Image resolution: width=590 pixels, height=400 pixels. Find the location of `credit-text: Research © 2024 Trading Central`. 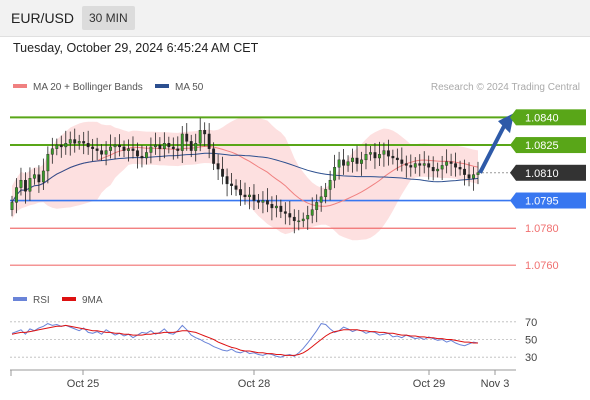

credit-text: Research © 2024 Trading Central is located at coordinates (505, 87).